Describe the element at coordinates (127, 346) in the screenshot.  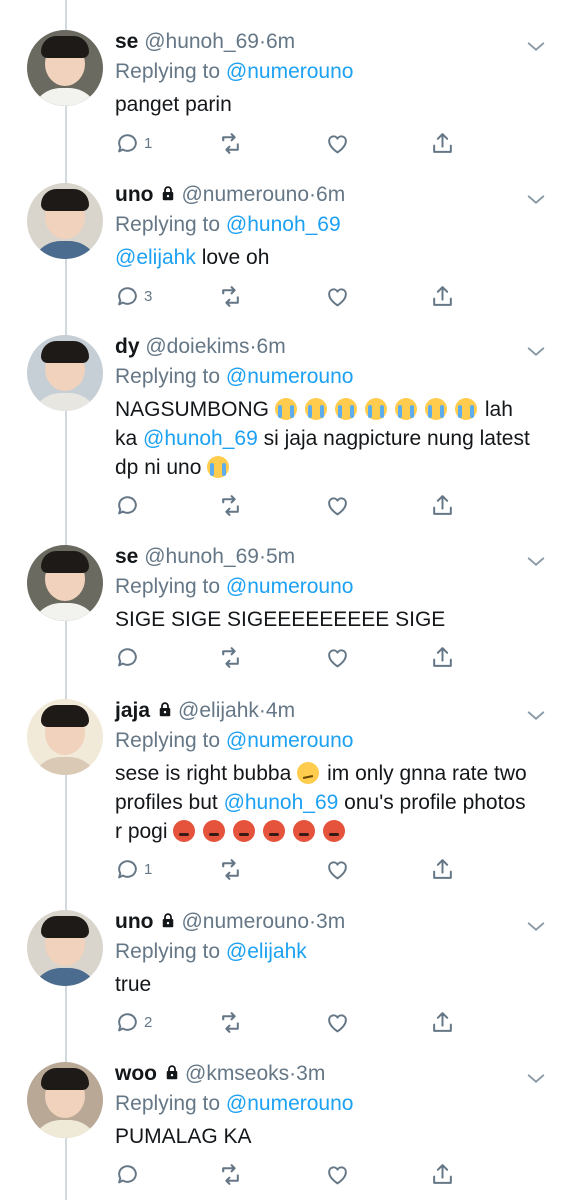
I see `display-name: dy` at that location.